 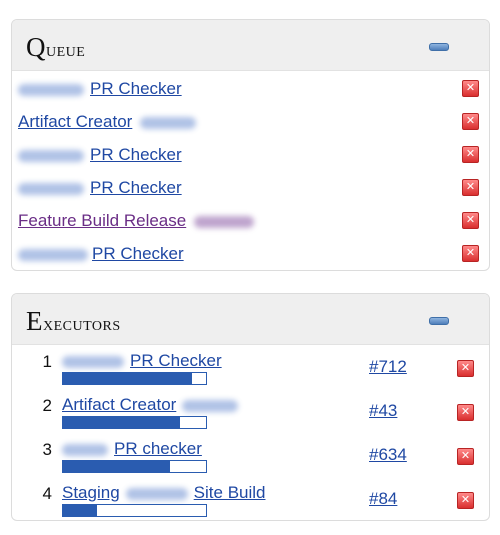 What do you see at coordinates (439, 321) in the screenshot?
I see `executors-collapse-button` at bounding box center [439, 321].